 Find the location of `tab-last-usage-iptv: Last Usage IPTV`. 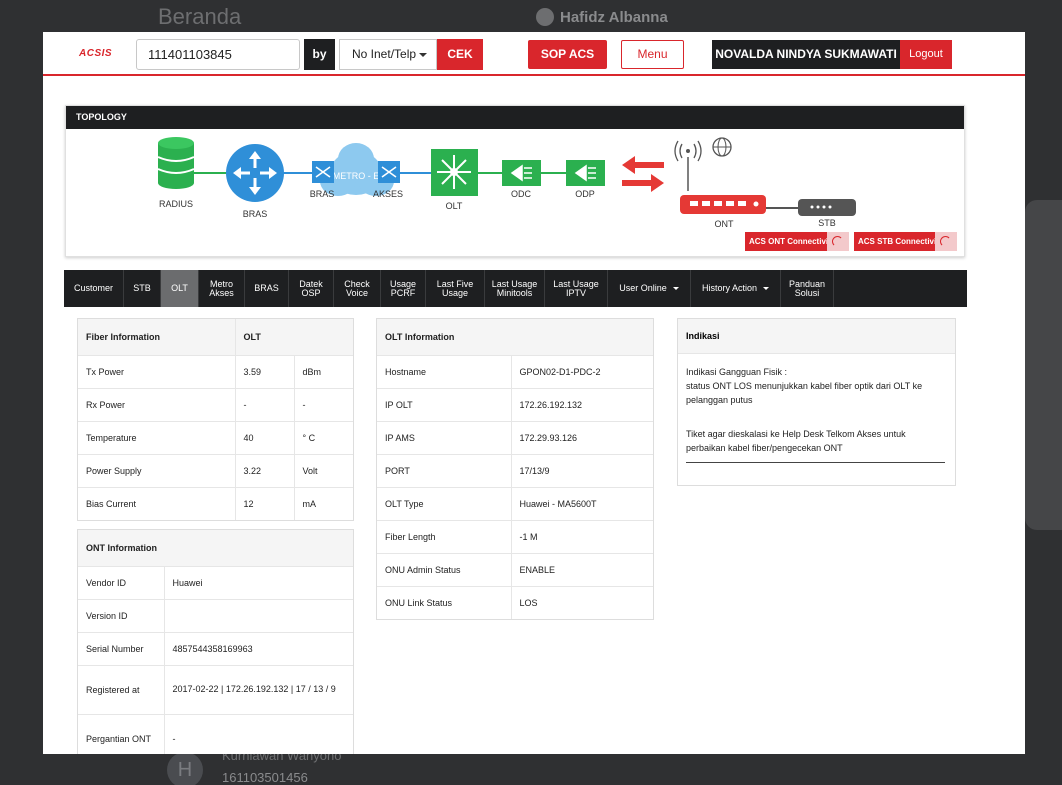

tab-last-usage-iptv: Last Usage IPTV is located at coordinates (576, 288).